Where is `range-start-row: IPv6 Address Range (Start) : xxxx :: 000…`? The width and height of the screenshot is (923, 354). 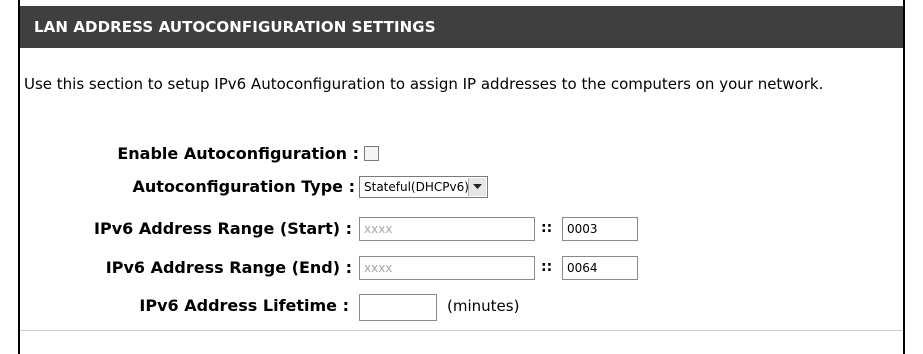 range-start-row: IPv6 Address Range (Start) : xxxx :: 000… is located at coordinates (451, 229).